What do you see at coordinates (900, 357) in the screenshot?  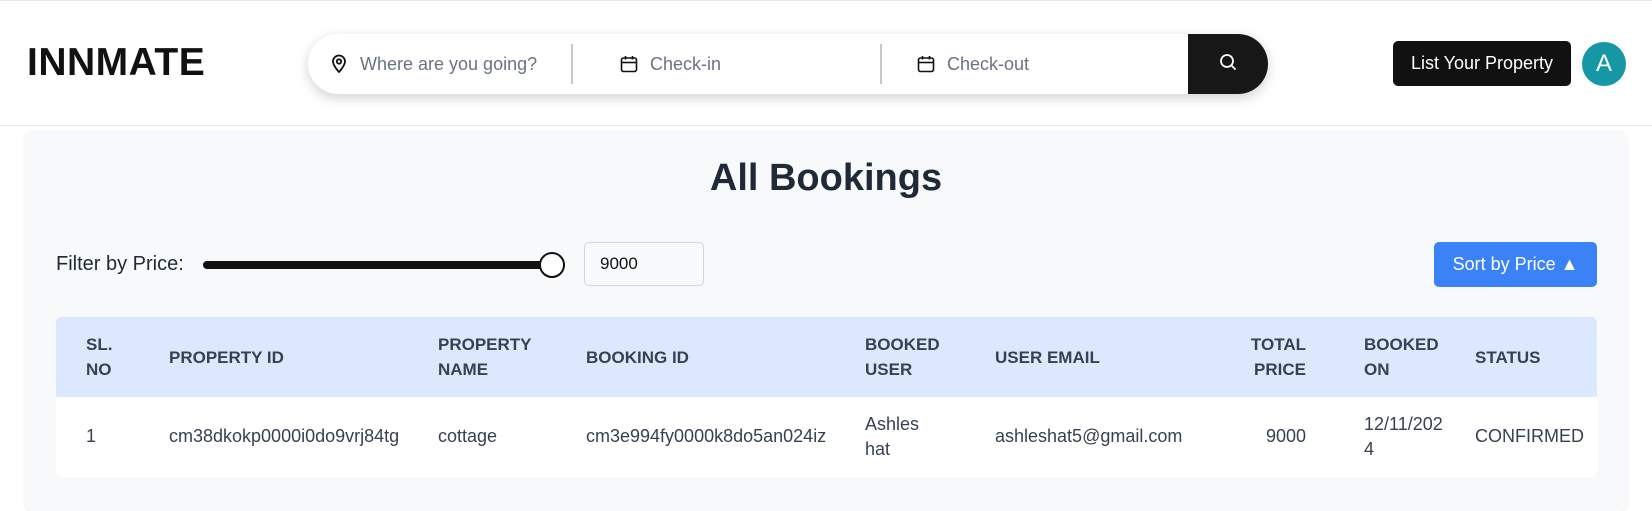 I see `column-header-booked-user: BOOKED USER` at bounding box center [900, 357].